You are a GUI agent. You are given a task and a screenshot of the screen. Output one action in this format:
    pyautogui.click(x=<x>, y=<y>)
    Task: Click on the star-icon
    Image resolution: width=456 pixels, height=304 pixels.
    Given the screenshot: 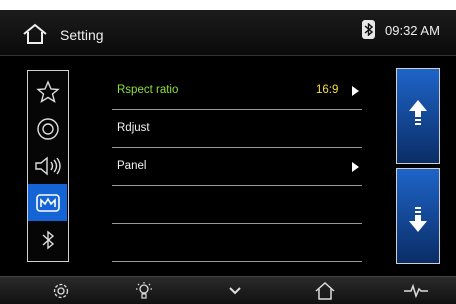 What is the action you would take?
    pyautogui.click(x=47, y=91)
    